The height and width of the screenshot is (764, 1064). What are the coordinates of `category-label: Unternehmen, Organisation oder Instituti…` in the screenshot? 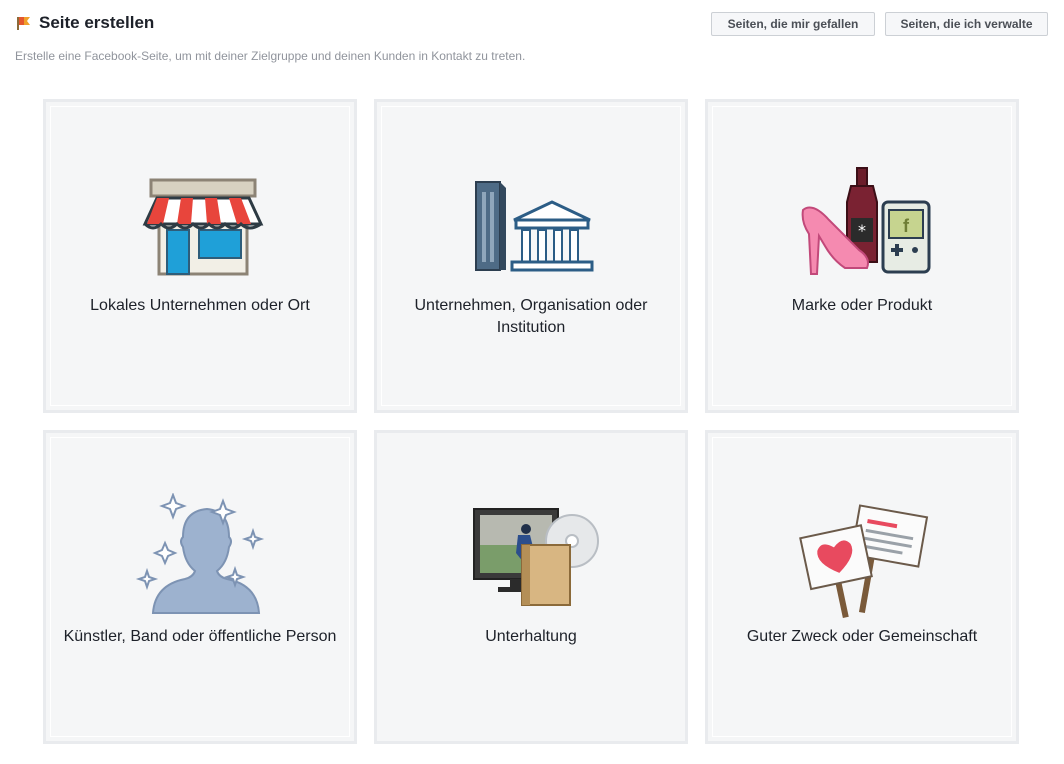 It's located at (531, 316).